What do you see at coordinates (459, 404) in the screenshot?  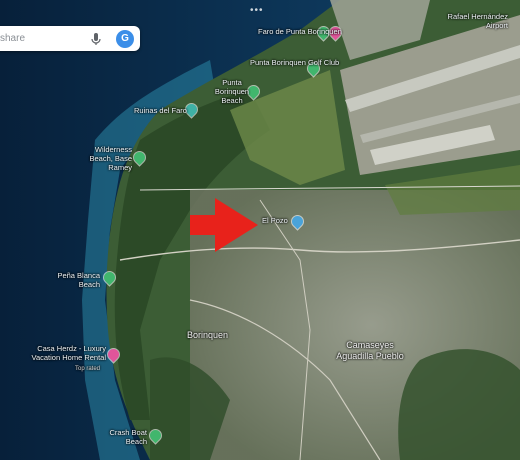 I see `forest-patch` at bounding box center [459, 404].